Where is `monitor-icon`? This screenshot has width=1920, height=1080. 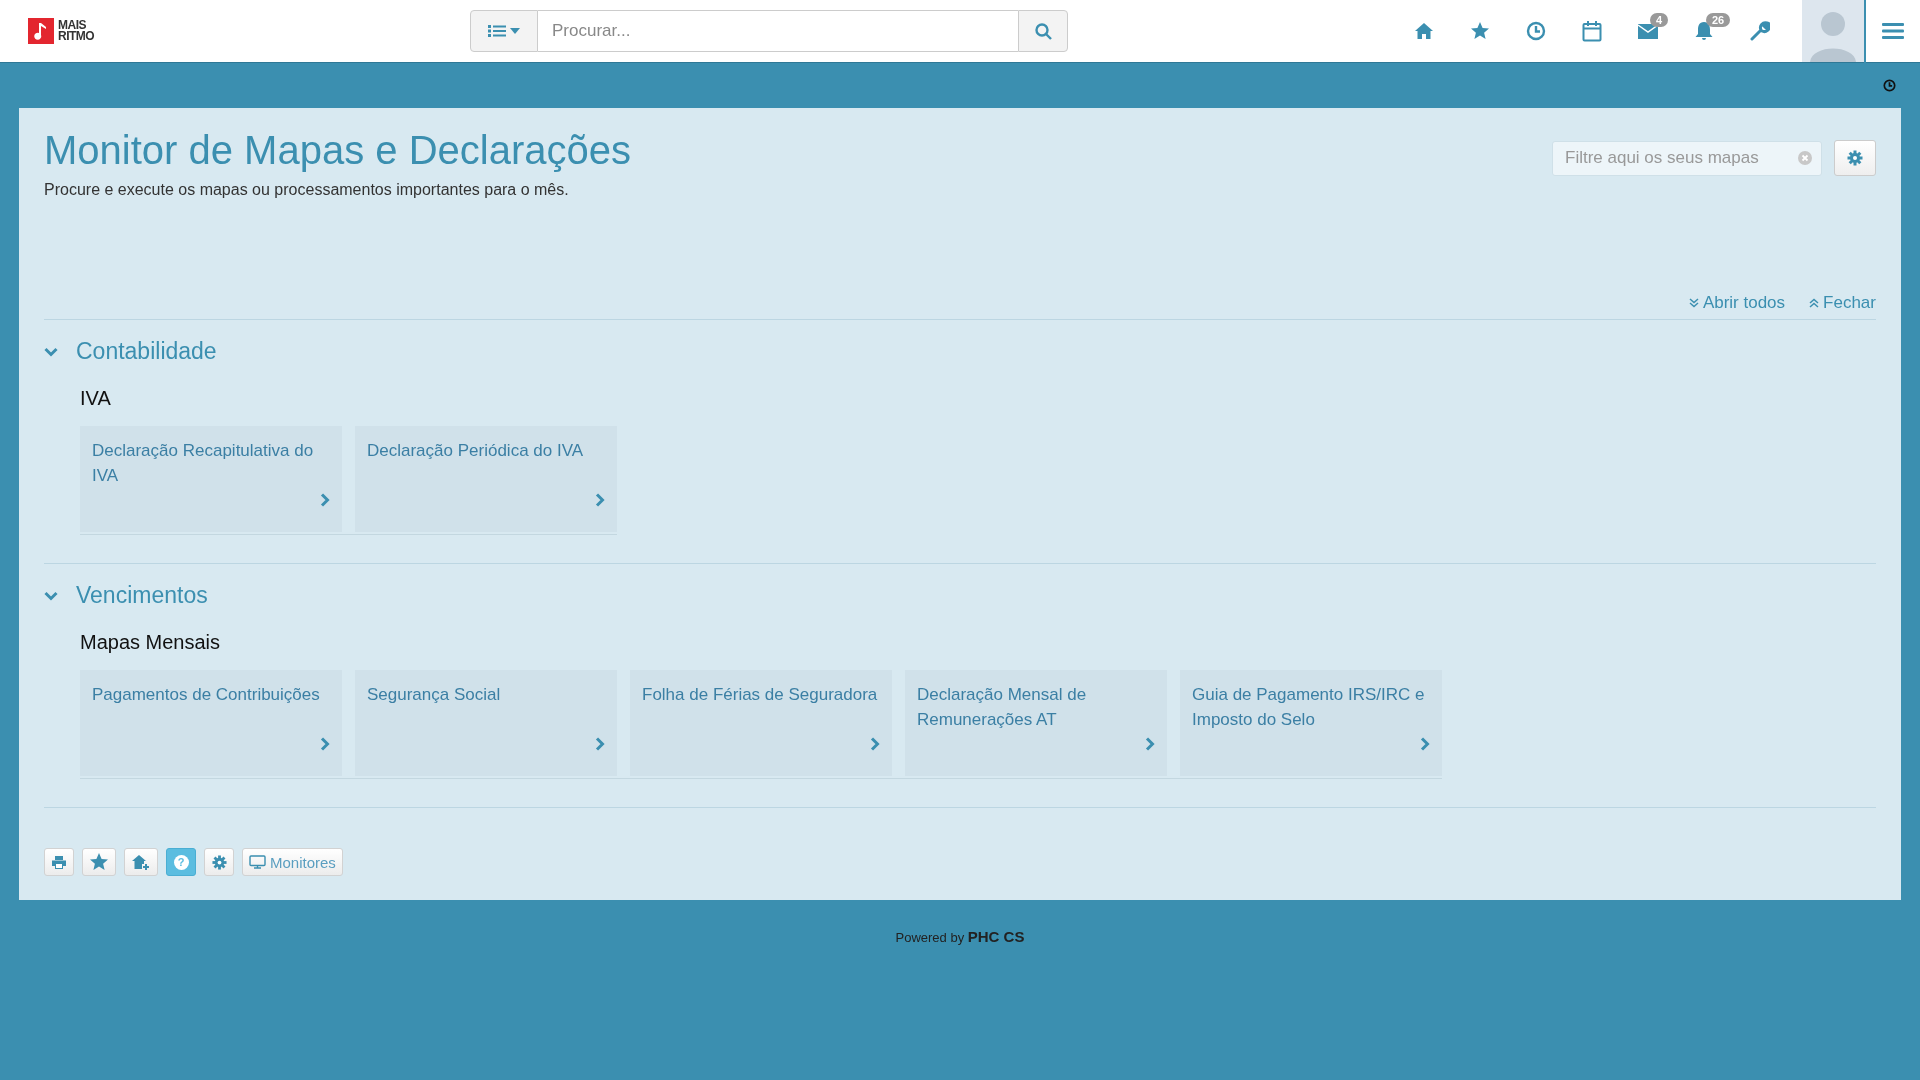
monitor-icon is located at coordinates (257, 862).